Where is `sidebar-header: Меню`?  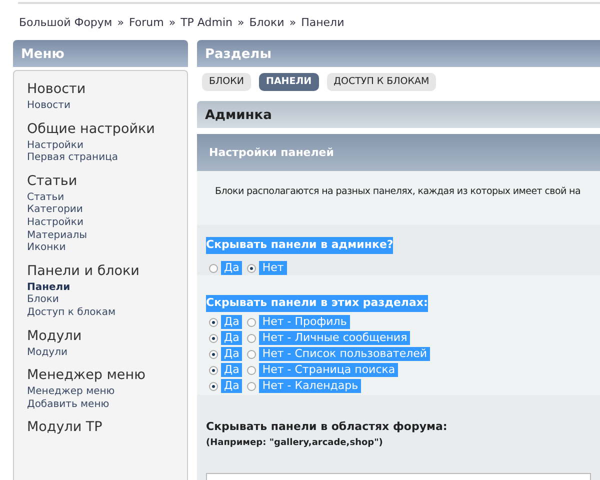 sidebar-header: Меню is located at coordinates (100, 53).